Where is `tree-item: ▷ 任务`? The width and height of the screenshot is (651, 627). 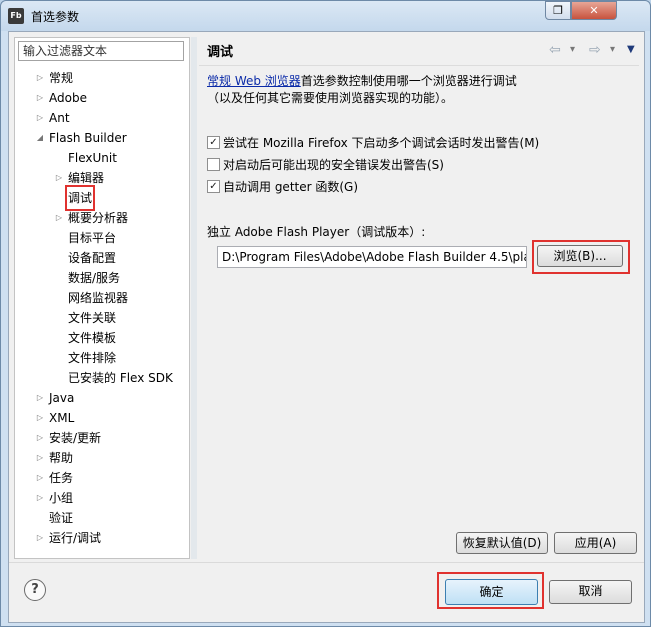 tree-item: ▷ 任务 is located at coordinates (100, 478).